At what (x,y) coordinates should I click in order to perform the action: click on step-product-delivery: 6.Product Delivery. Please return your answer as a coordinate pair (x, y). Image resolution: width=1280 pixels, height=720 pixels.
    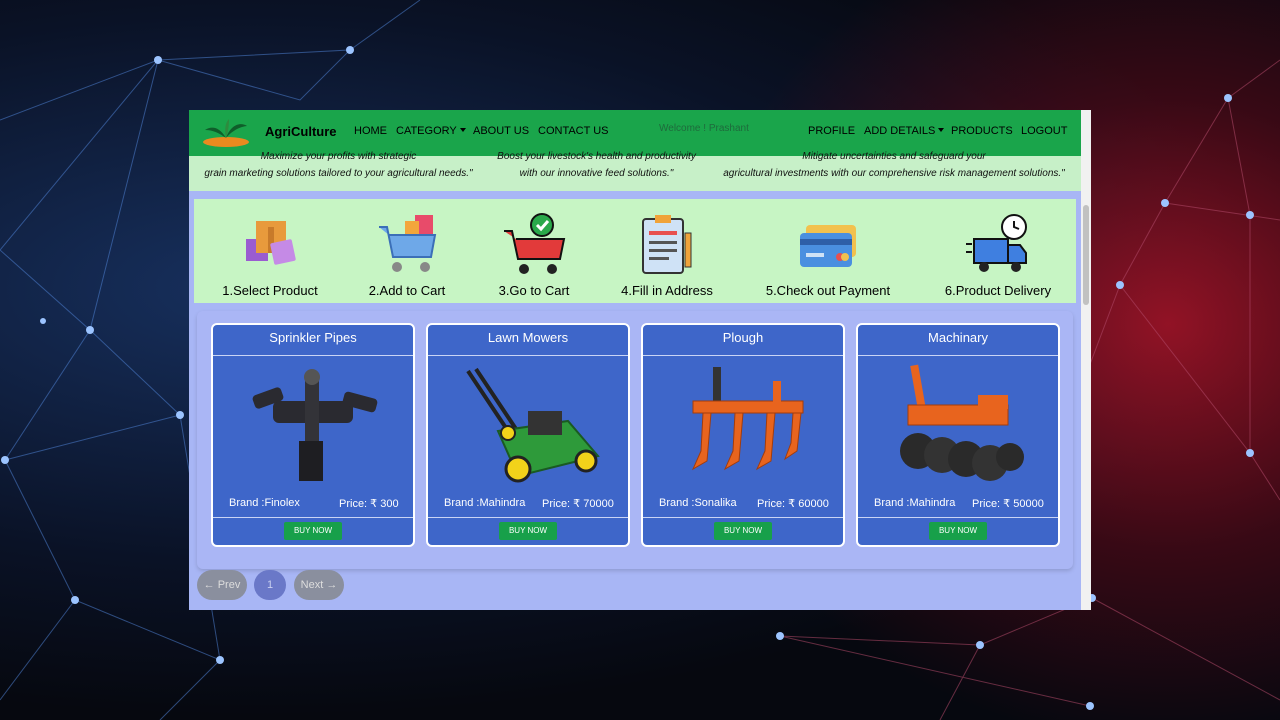
    Looking at the image, I should click on (998, 248).